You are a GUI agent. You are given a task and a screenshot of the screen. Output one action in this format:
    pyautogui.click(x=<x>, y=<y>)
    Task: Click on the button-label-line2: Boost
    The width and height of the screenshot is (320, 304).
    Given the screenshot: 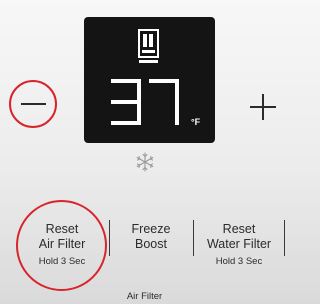 What is the action you would take?
    pyautogui.click(x=151, y=244)
    